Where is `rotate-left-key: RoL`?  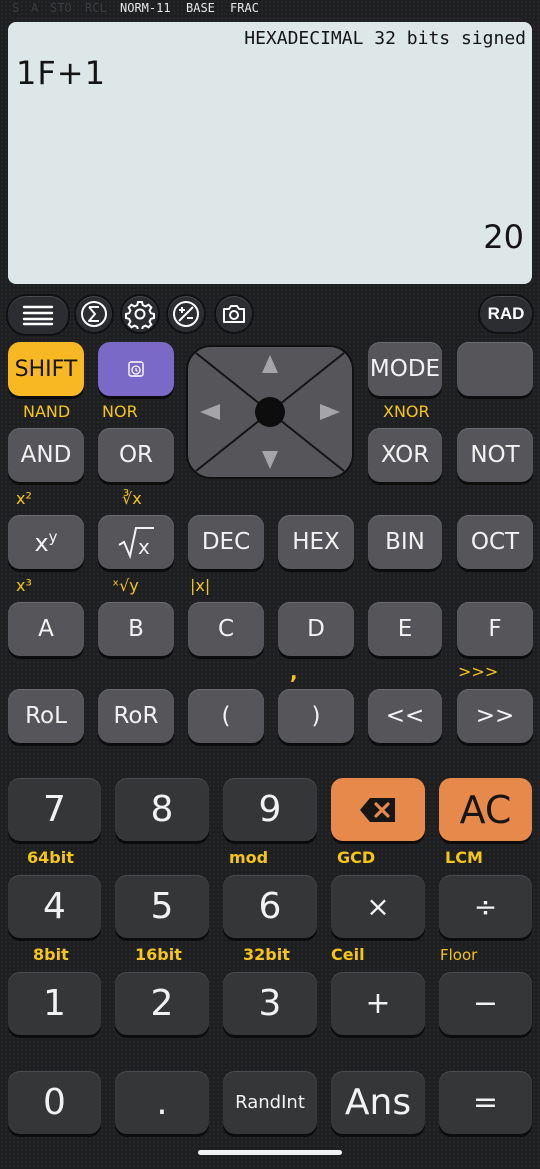
rotate-left-key: RoL is located at coordinates (46, 716).